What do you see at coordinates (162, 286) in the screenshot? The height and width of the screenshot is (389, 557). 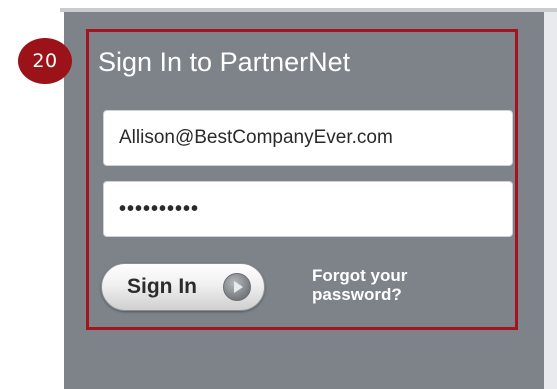 I see `sign-in-button-label: Sign In` at bounding box center [162, 286].